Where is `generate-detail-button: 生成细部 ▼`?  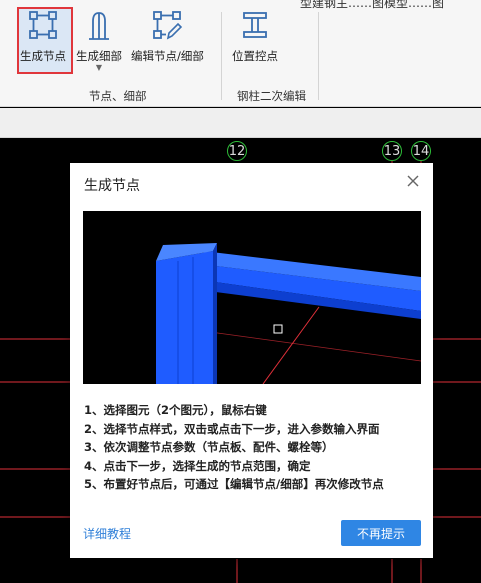
generate-detail-button: 生成细部 ▼ is located at coordinates (99, 40).